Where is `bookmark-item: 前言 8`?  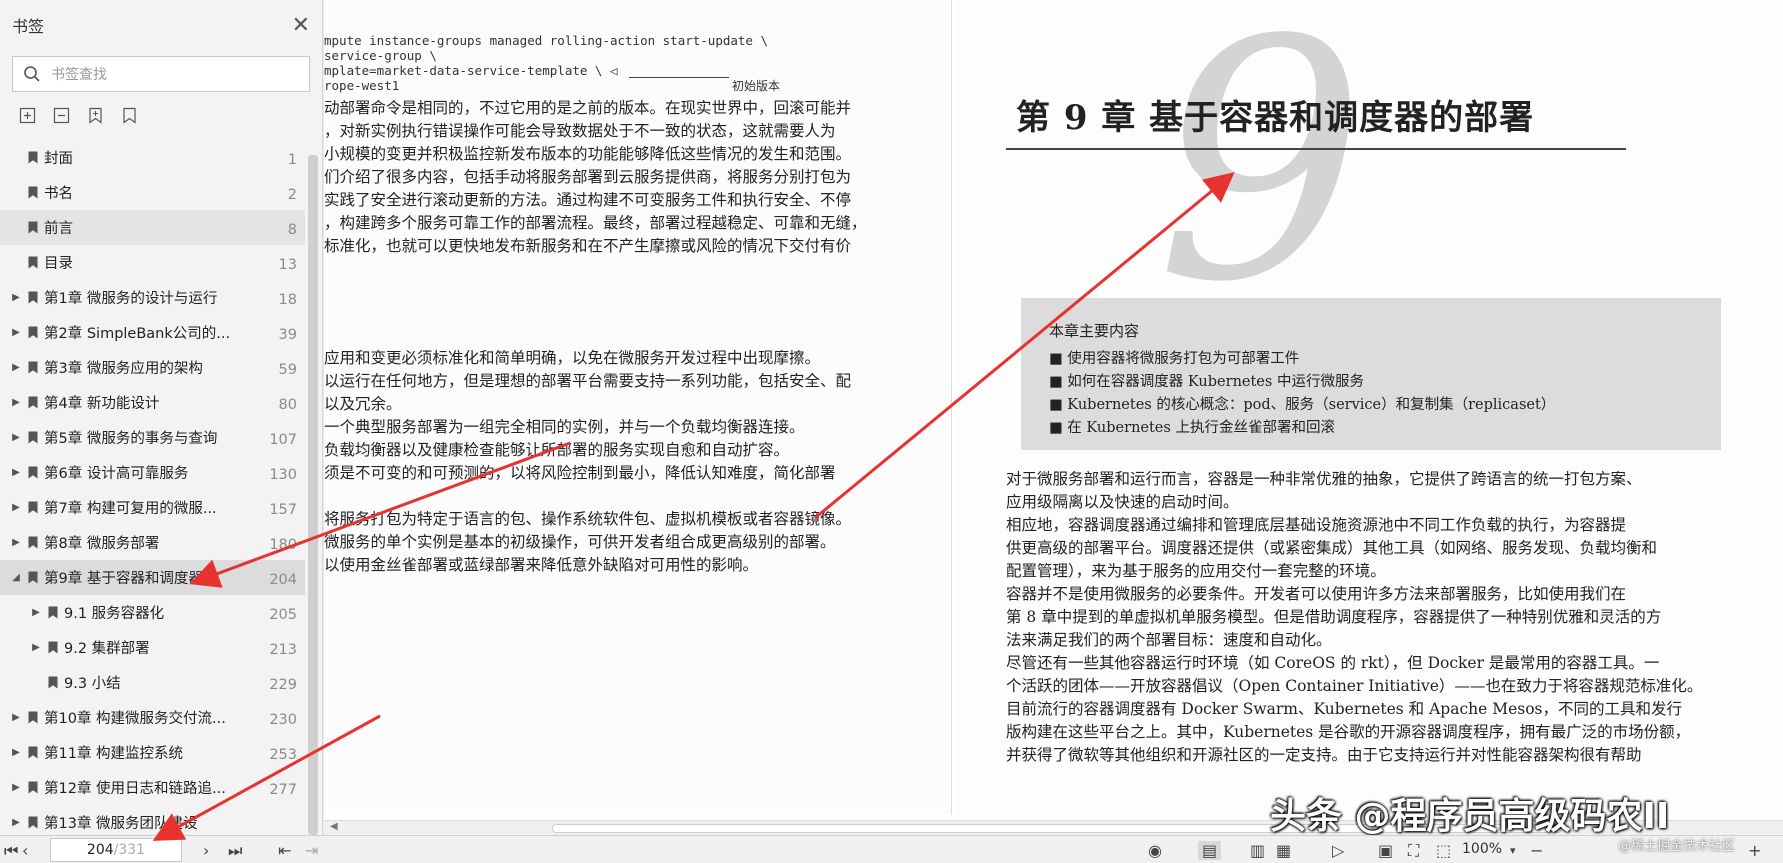
bookmark-item: 前言 8 is located at coordinates (152, 227).